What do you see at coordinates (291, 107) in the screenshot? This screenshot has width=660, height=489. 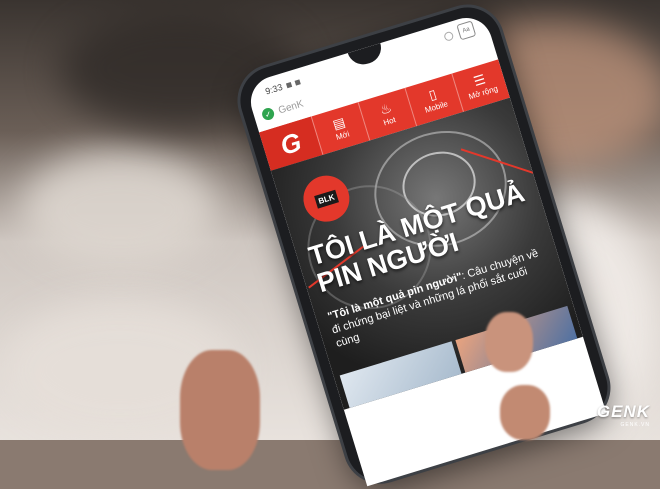 I see `site-name: GenK` at bounding box center [291, 107].